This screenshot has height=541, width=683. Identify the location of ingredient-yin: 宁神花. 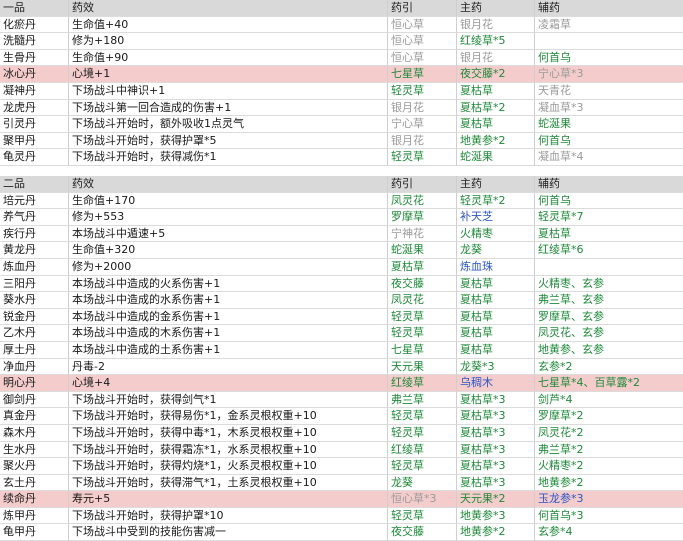
(422, 234).